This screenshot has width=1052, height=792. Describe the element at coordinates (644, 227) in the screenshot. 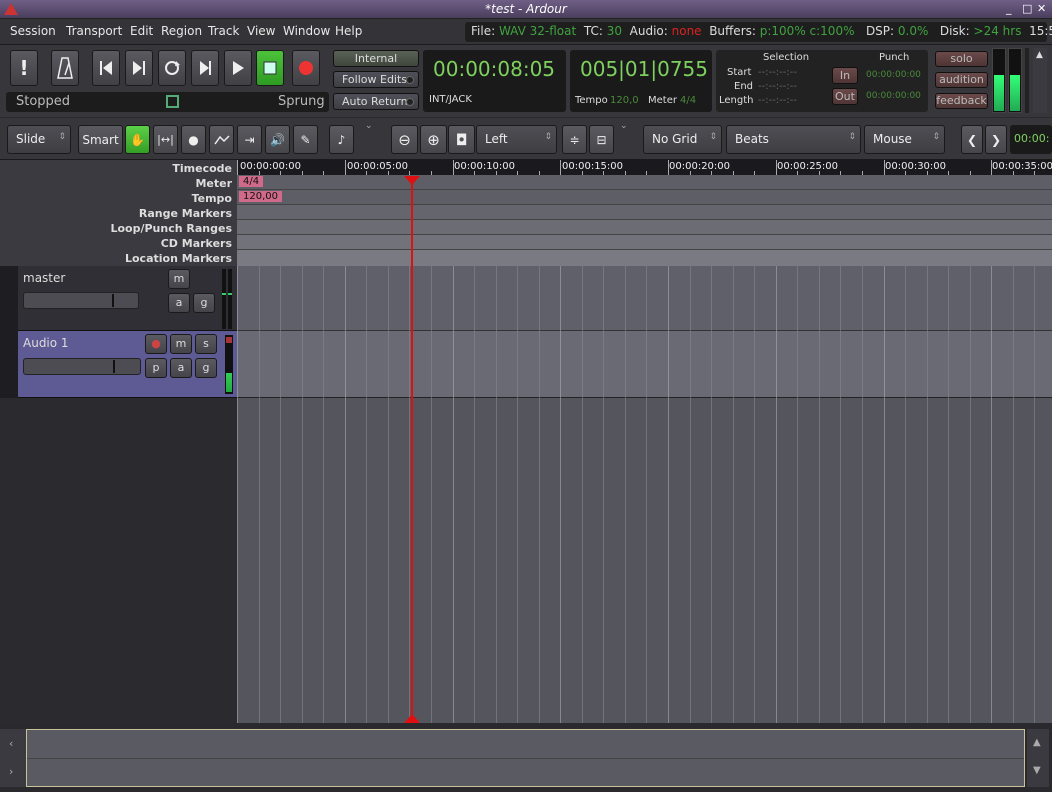

I see `loop-punch-ruler` at that location.